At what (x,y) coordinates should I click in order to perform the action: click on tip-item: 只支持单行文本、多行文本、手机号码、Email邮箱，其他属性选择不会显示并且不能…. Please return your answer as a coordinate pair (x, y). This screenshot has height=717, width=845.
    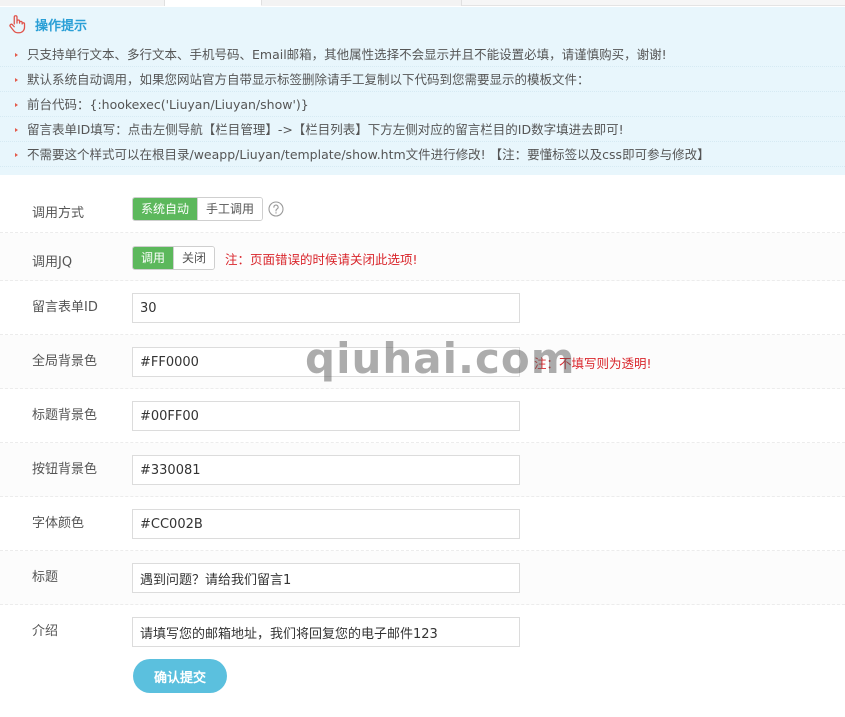
    Looking at the image, I should click on (422, 54).